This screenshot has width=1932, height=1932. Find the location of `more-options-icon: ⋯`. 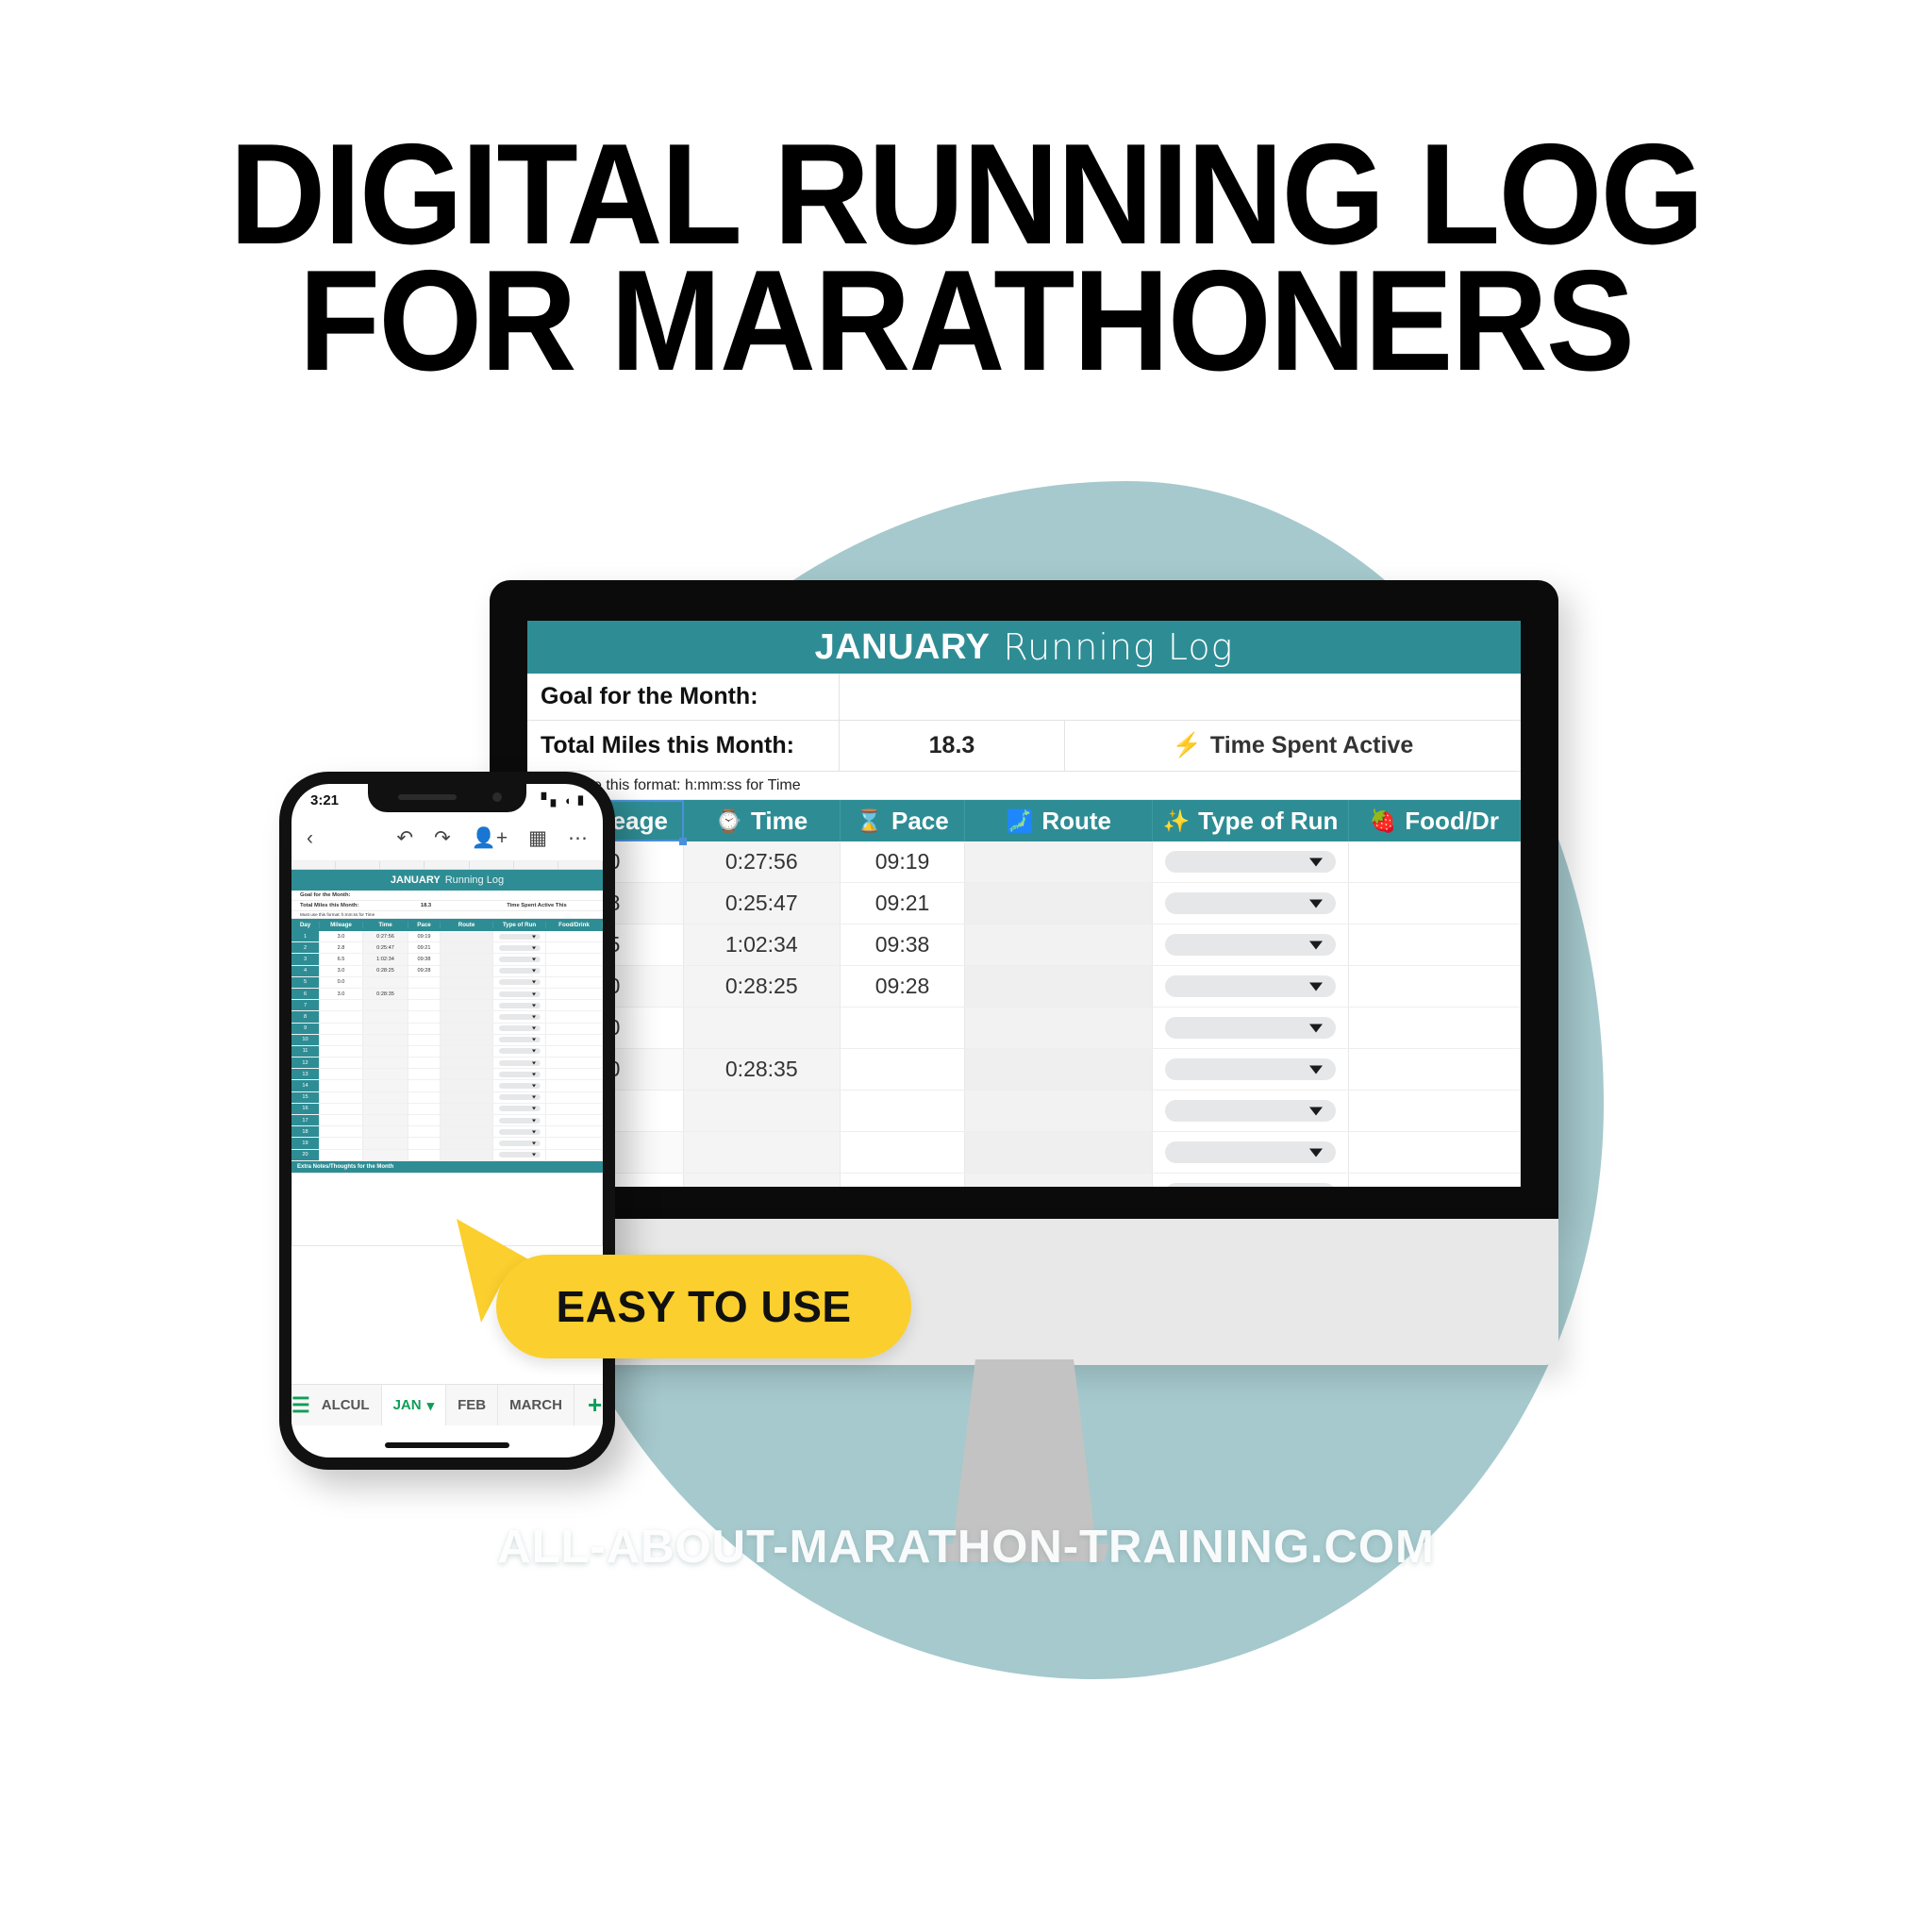

more-options-icon: ⋯ is located at coordinates (578, 838).